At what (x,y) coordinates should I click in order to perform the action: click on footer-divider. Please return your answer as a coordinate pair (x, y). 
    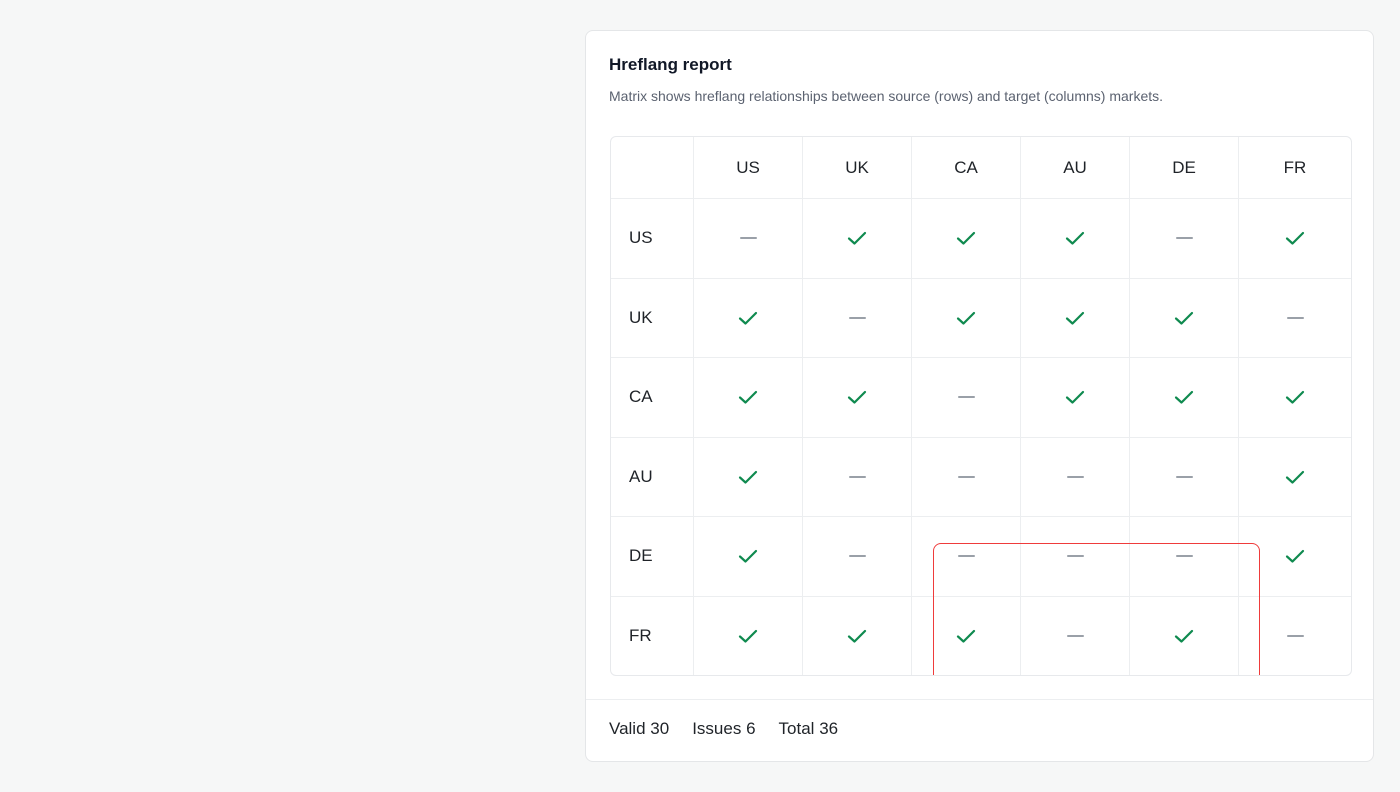
    Looking at the image, I should click on (979, 699).